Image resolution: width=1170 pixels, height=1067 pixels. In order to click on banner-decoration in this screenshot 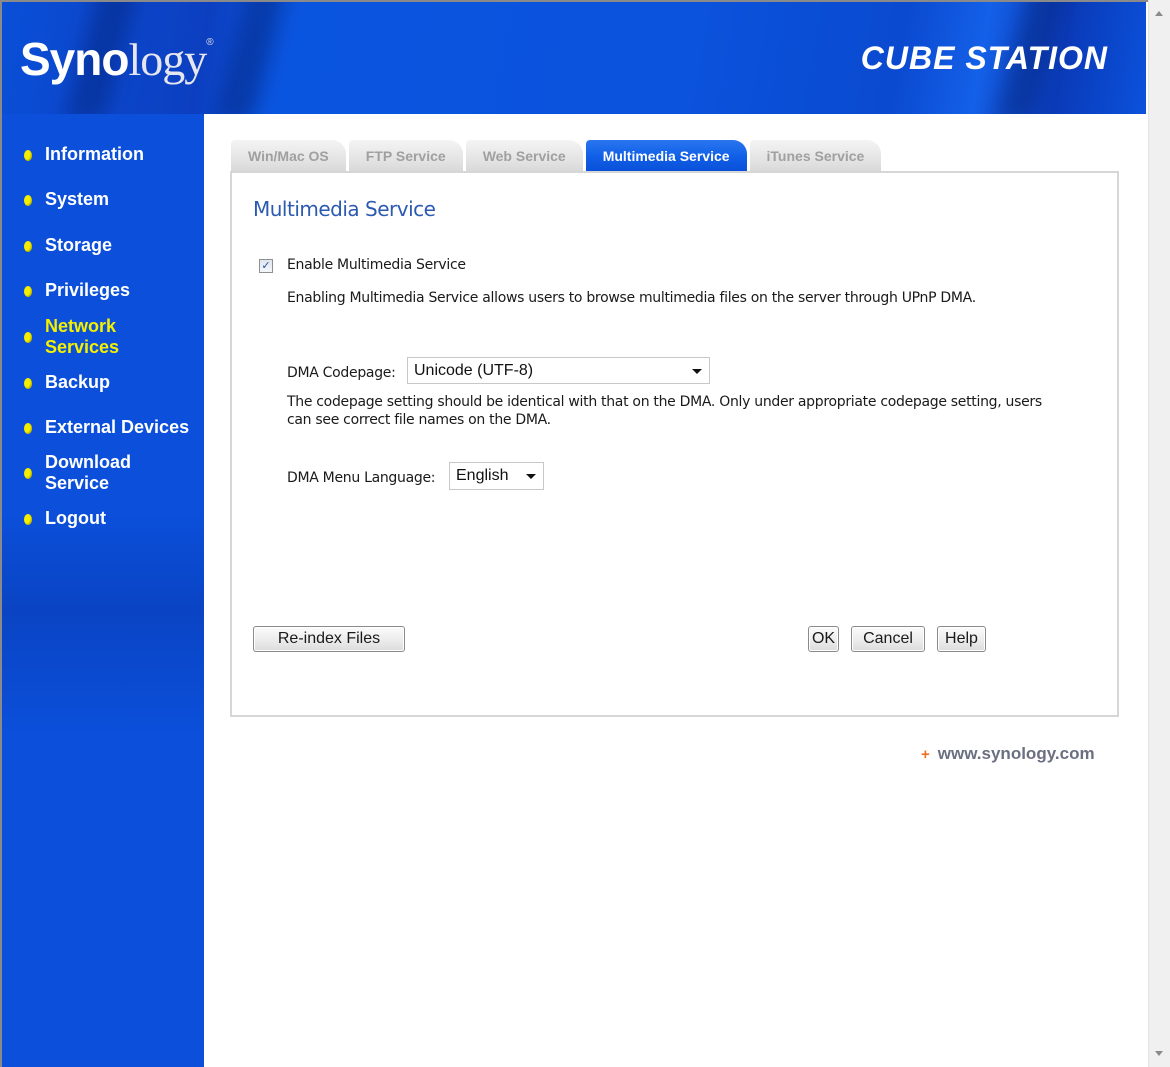, I will do `click(252, 58)`.